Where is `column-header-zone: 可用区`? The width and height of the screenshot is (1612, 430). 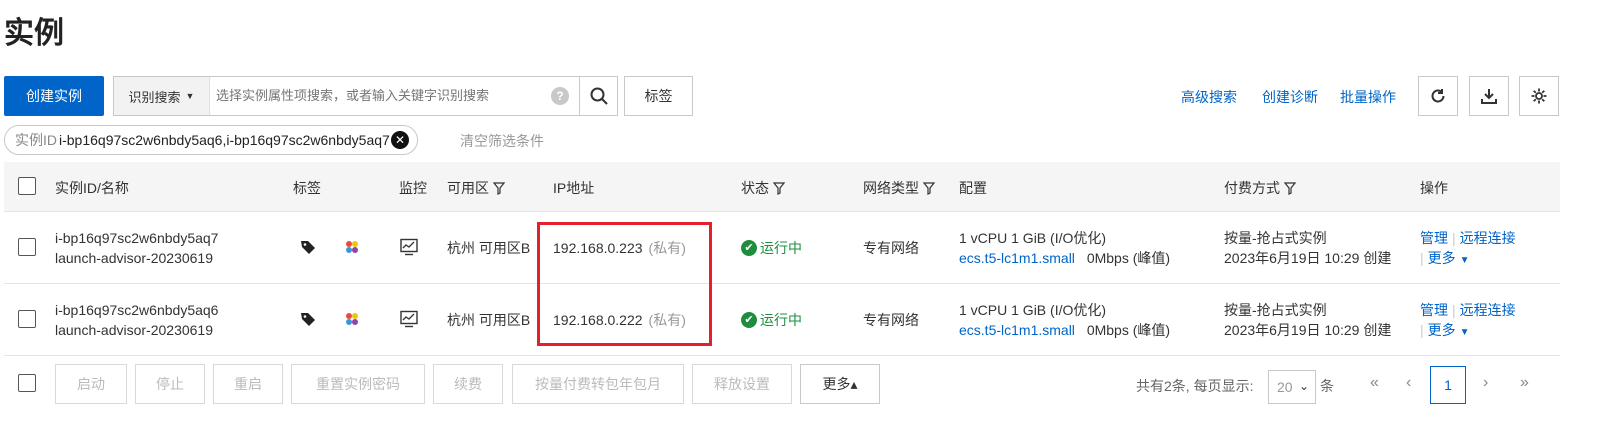 column-header-zone: 可用区 is located at coordinates (476, 188).